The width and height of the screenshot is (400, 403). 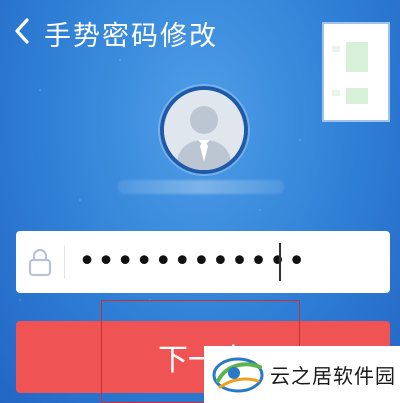 I want to click on username-redacted, so click(x=201, y=187).